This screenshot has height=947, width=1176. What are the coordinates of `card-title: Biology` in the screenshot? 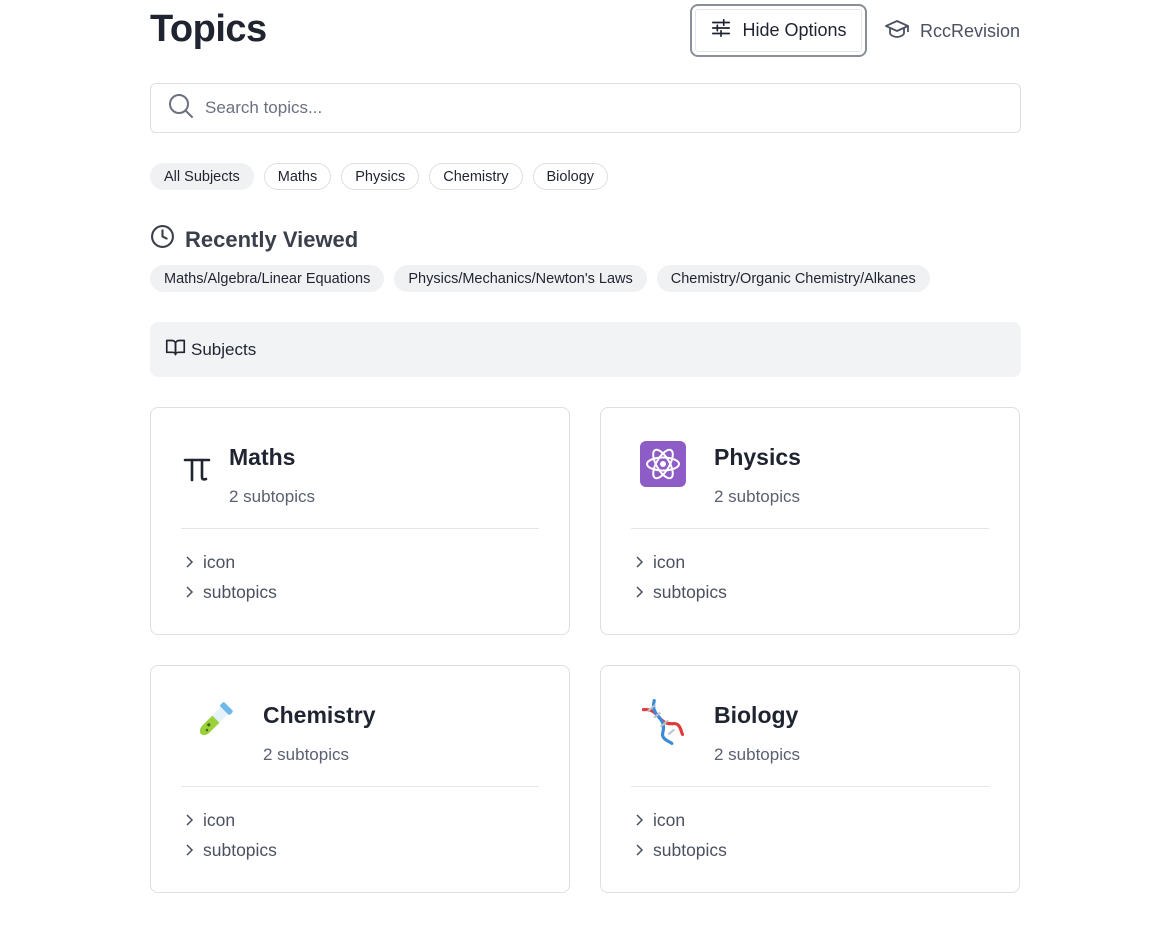 It's located at (756, 715).